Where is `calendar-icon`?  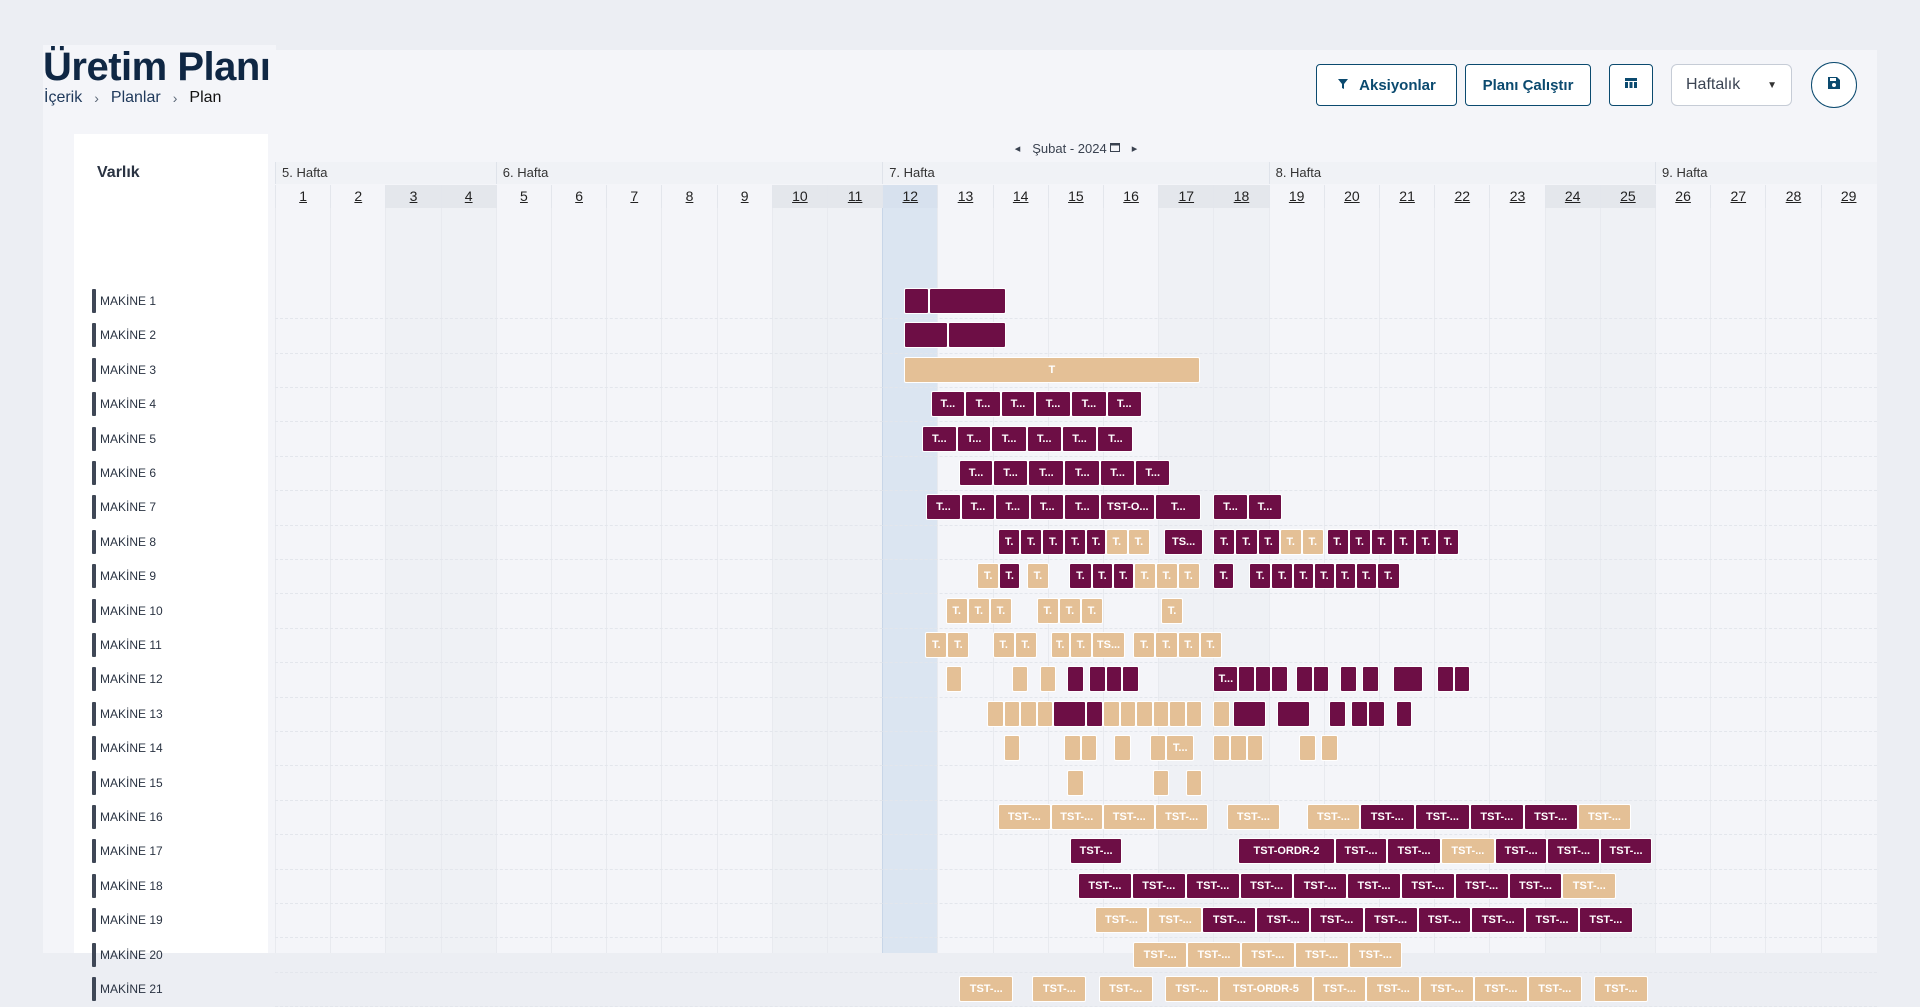 calendar-icon is located at coordinates (1114, 148).